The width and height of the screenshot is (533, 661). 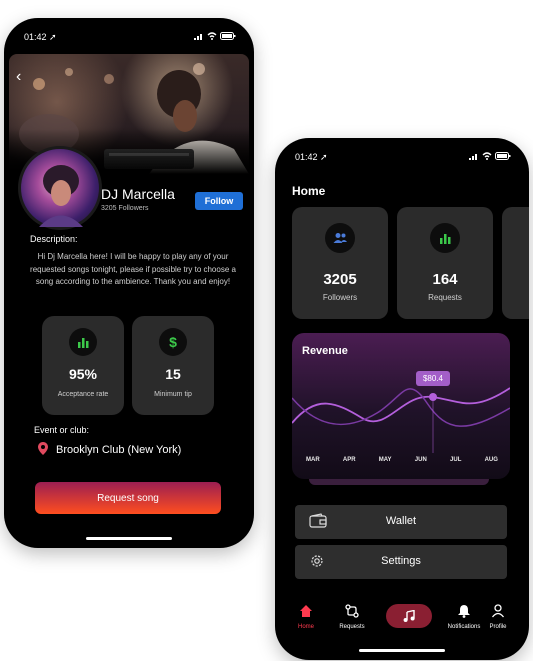 I want to click on month-label: APR, so click(x=349, y=460).